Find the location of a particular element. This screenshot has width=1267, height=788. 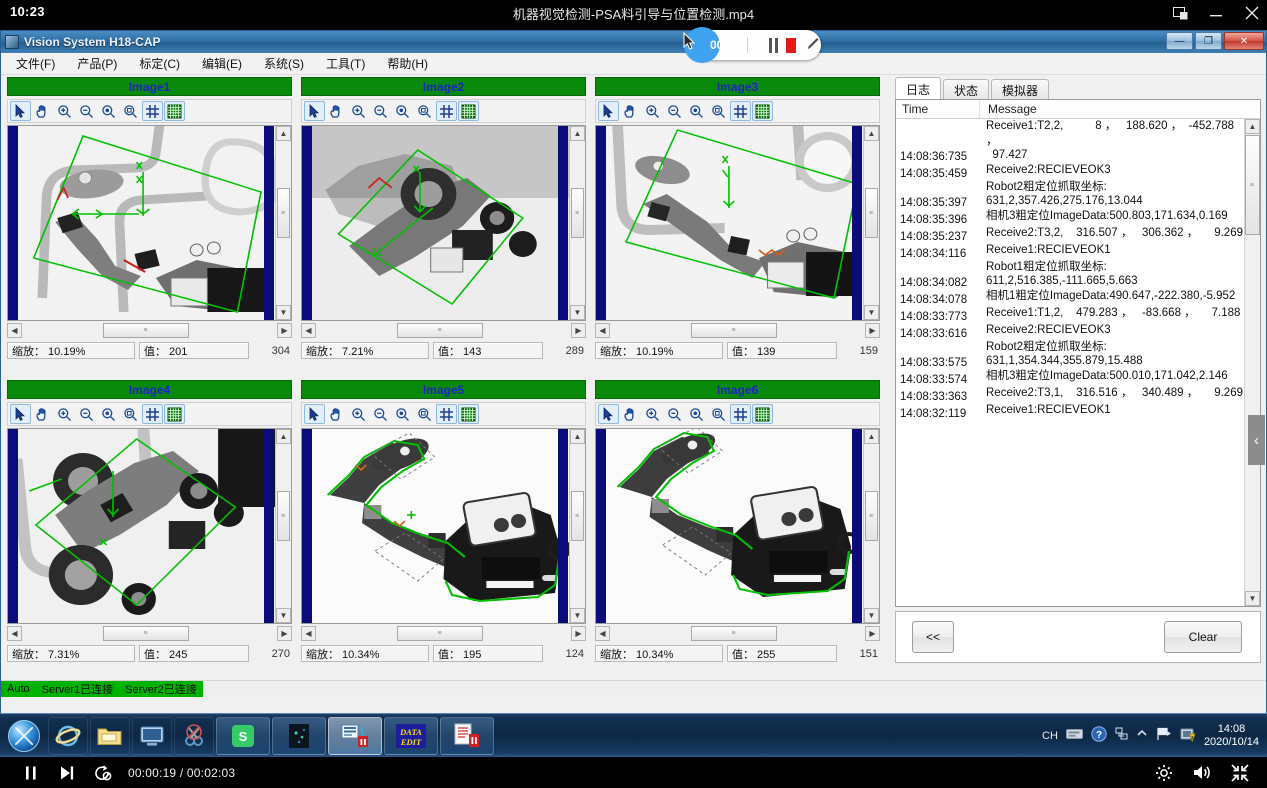

image-scroll-right-5: ▶ is located at coordinates (578, 633).